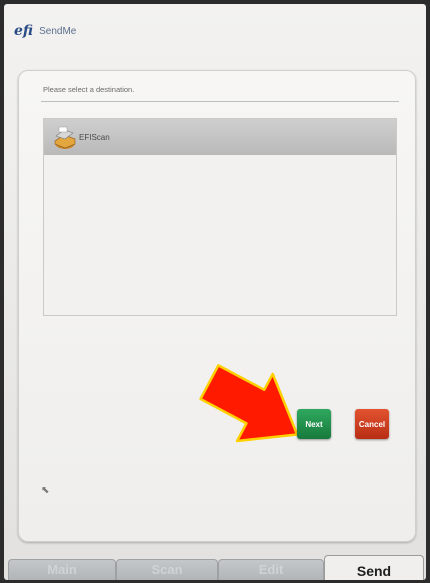 Image resolution: width=430 pixels, height=583 pixels. I want to click on app-header: efi SendMe, so click(45, 31).